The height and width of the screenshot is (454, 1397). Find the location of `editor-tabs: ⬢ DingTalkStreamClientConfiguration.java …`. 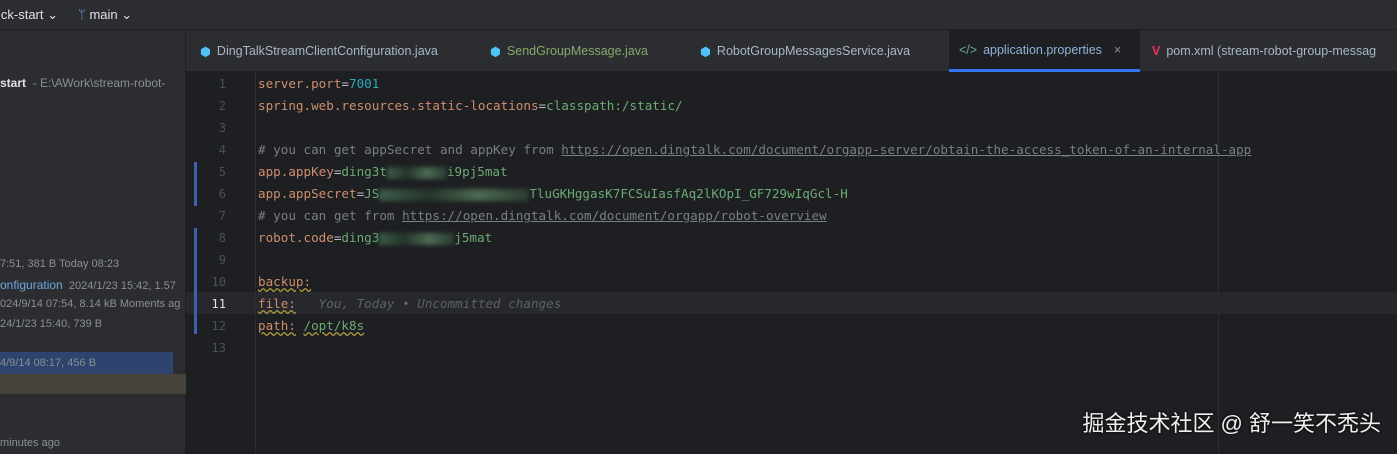

editor-tabs: ⬢ DingTalkStreamClientConfiguration.java … is located at coordinates (791, 51).